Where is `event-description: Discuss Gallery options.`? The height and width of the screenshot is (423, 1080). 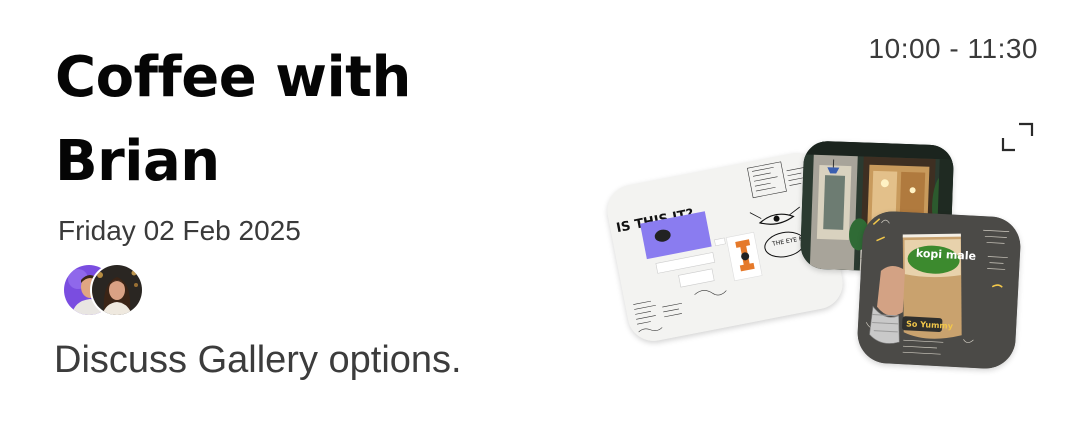 event-description: Discuss Gallery options. is located at coordinates (258, 360).